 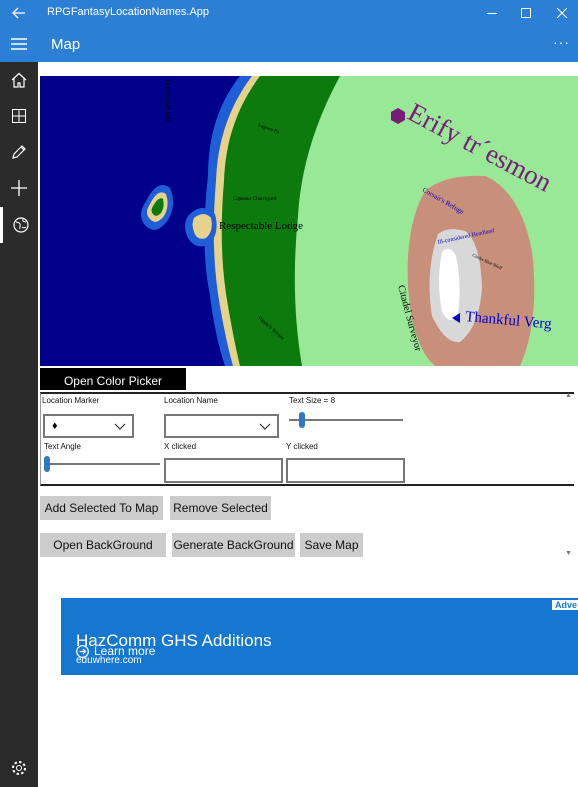 I want to click on location-name-label: Location Name, so click(x=191, y=400).